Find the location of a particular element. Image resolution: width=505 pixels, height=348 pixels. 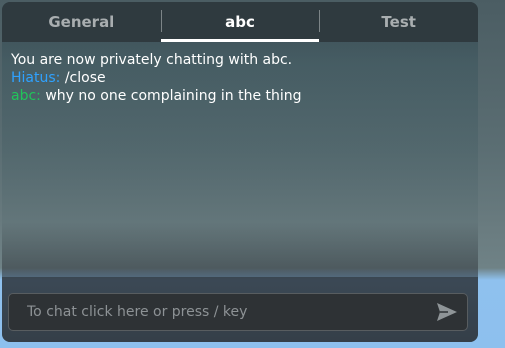

chat-tab-bar: General abc Test is located at coordinates (240, 22).